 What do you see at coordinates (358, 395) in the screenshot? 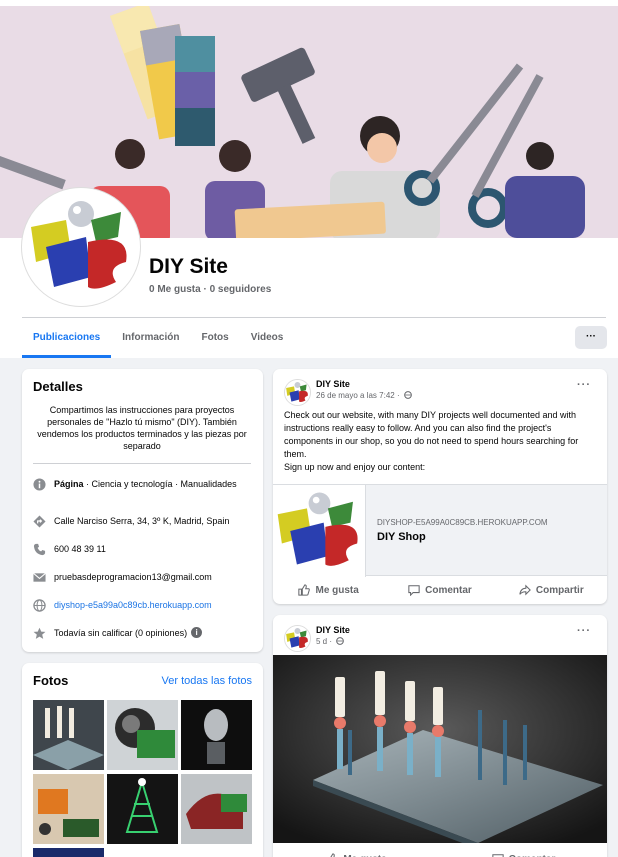
I see `post-time-text: 26 de mayo a las 7:42 ·` at bounding box center [358, 395].